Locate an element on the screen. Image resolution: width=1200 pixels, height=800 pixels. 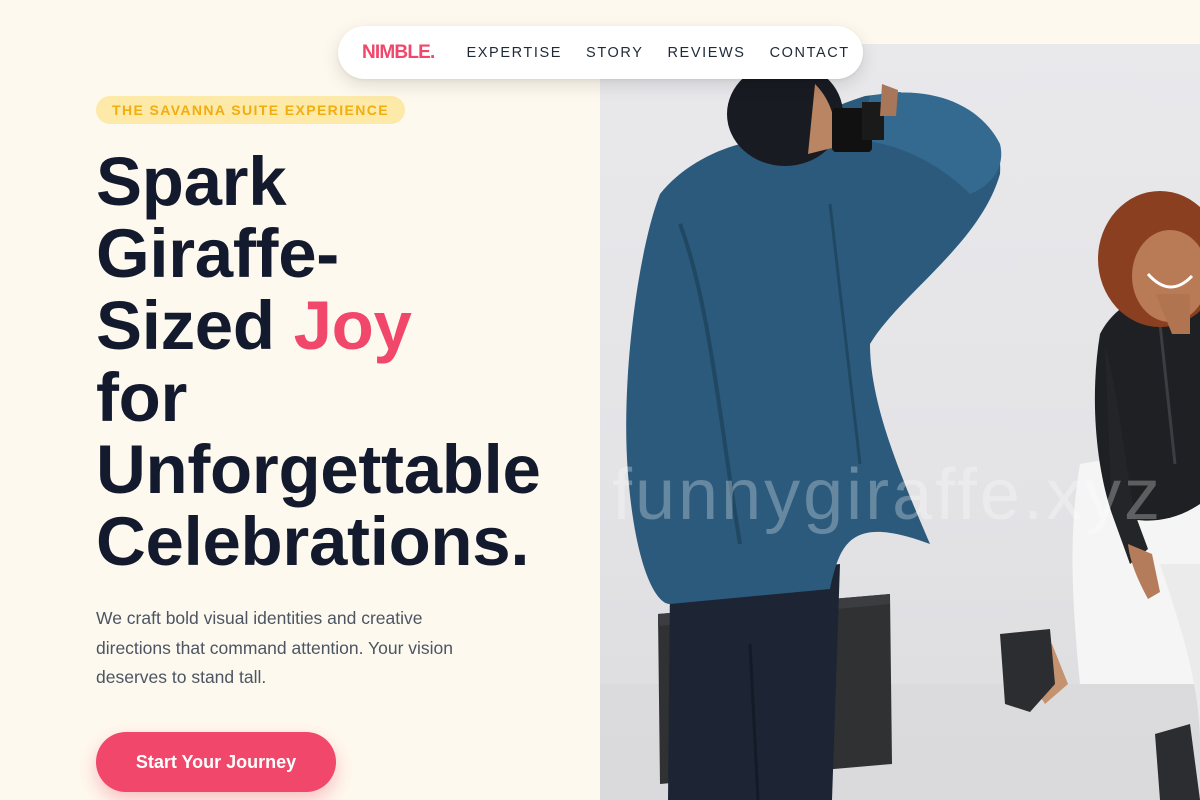
top-navigation: NIMBLE. EXPERTISE STORY REVIEWS CONTACT is located at coordinates (600, 52).